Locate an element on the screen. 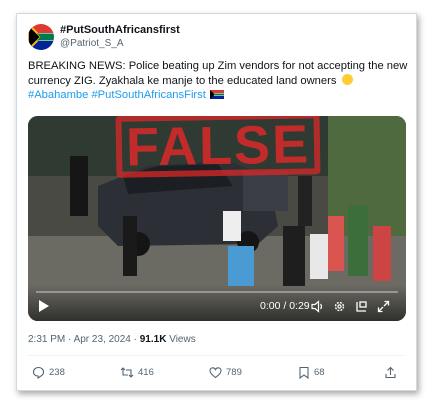 This screenshot has width=431, height=405. retweet-button: 416 is located at coordinates (137, 372).